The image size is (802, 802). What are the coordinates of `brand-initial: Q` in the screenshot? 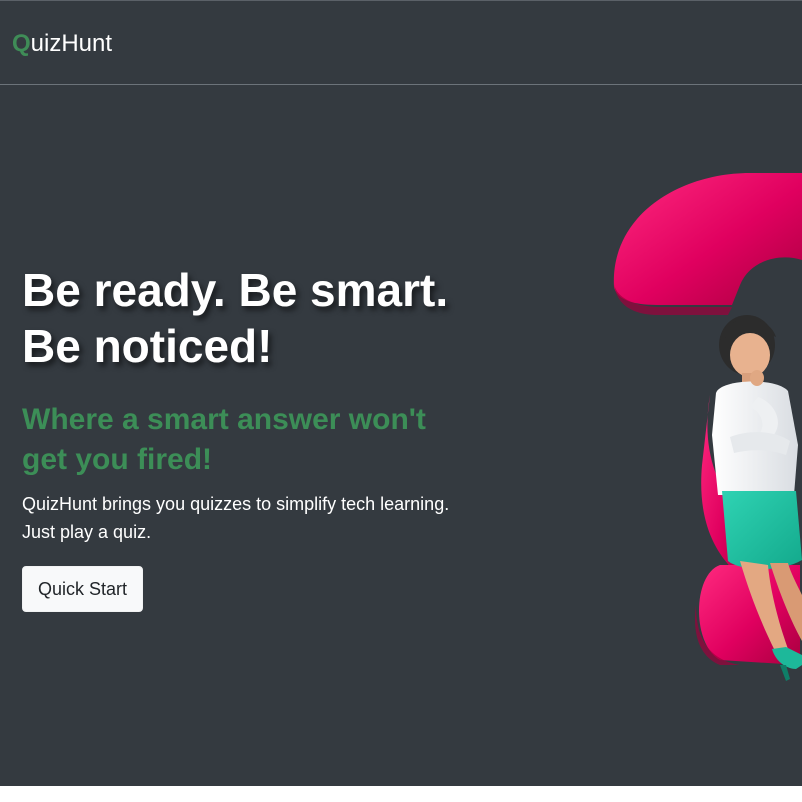 It's located at (21, 43).